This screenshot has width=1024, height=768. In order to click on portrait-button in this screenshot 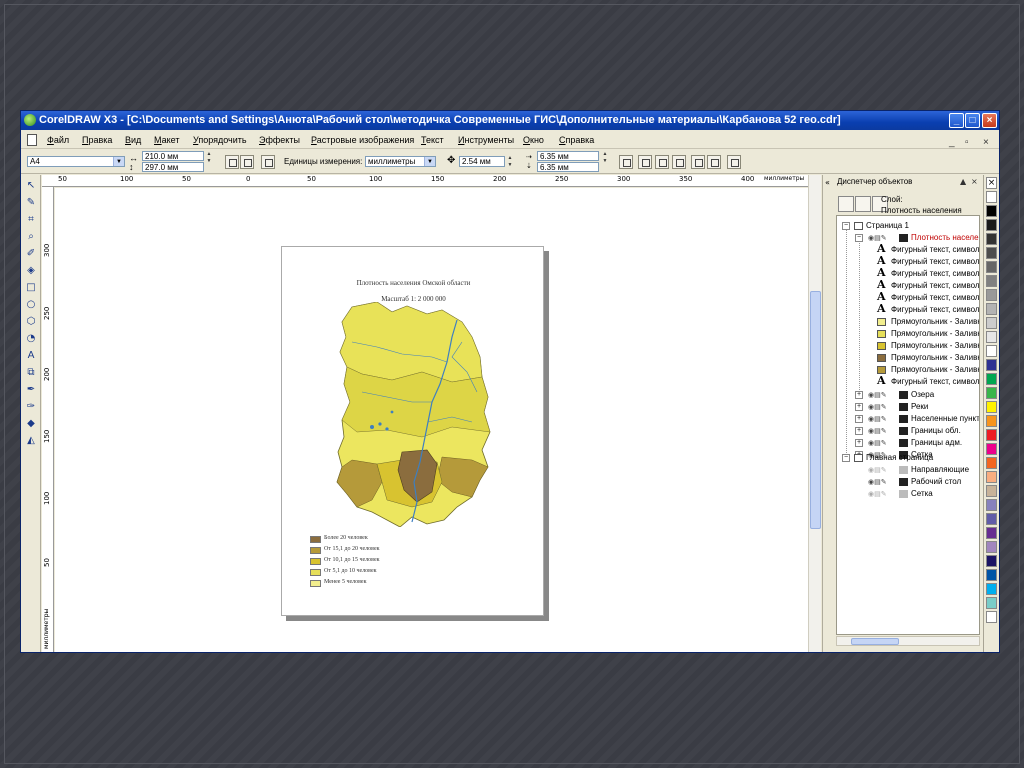, I will do `click(232, 162)`.